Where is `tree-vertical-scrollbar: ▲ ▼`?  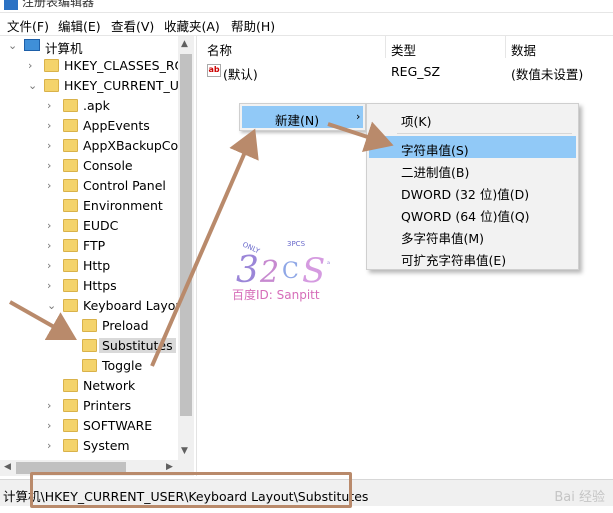 tree-vertical-scrollbar: ▲ ▼ is located at coordinates (186, 248).